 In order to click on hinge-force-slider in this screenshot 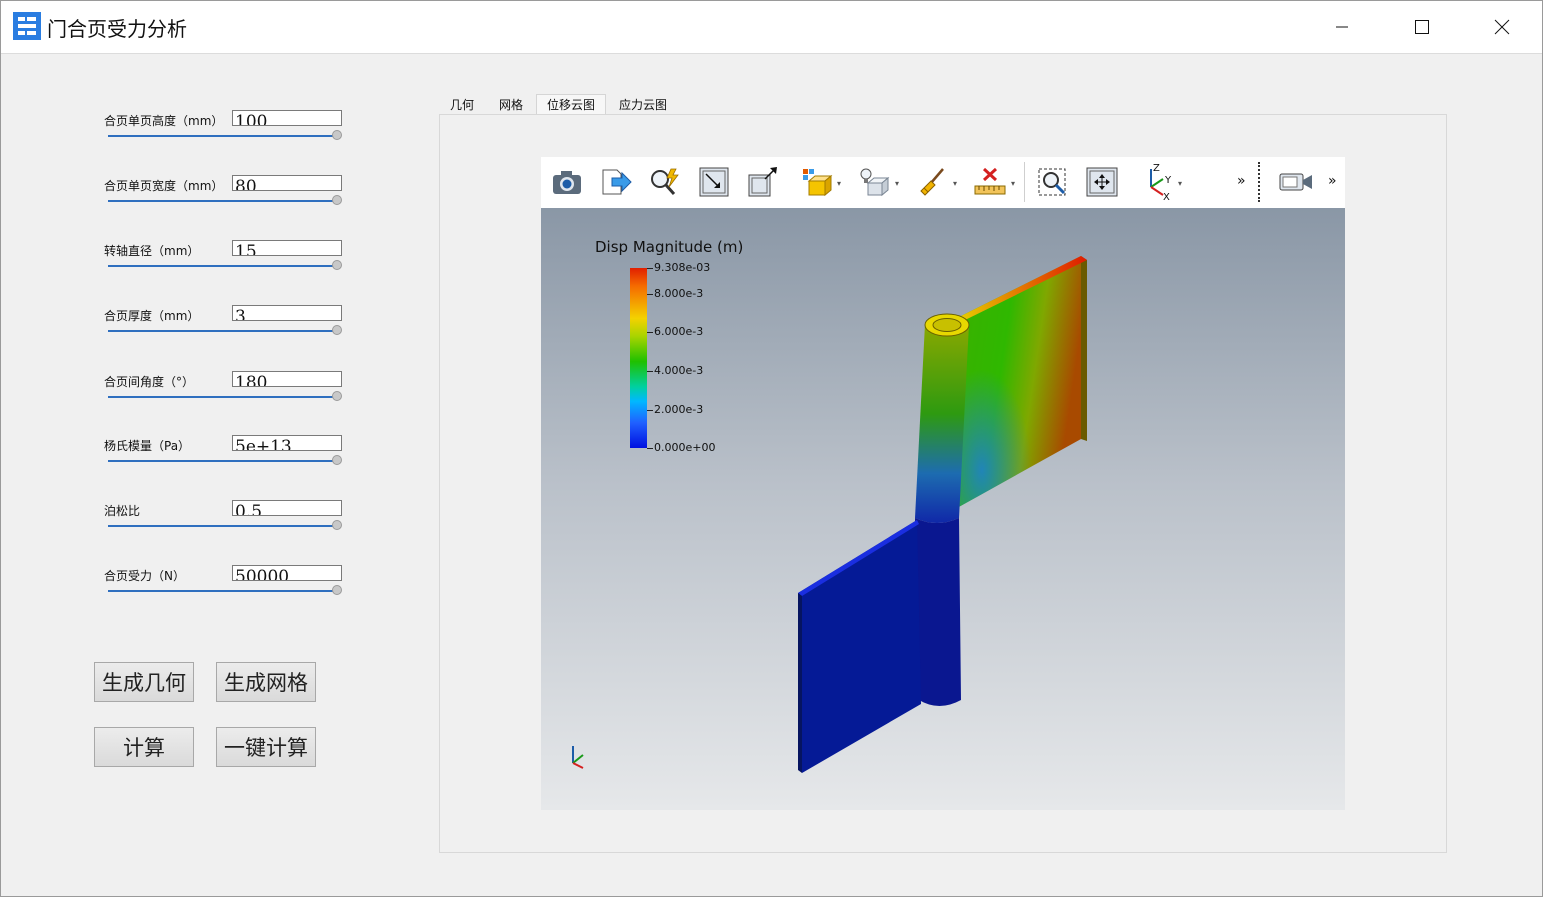, I will do `click(223, 591)`.